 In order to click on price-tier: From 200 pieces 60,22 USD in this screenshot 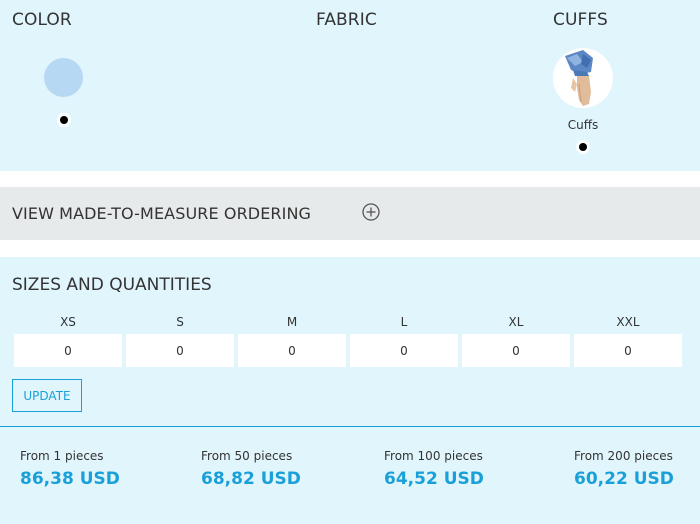, I will do `click(624, 469)`.